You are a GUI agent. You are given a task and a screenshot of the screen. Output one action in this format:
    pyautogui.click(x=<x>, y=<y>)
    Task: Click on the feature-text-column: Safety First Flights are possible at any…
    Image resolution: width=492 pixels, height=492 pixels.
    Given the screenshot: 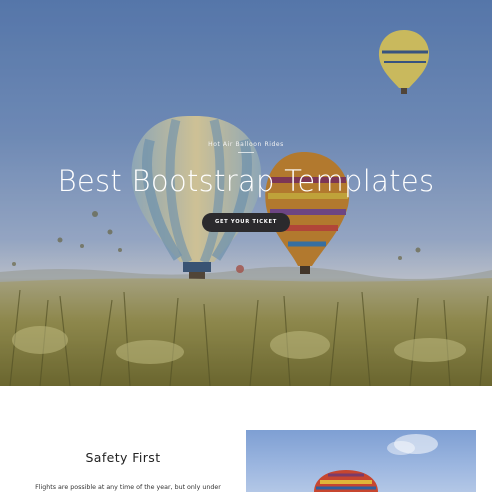 What is the action you would take?
    pyautogui.click(x=123, y=439)
    